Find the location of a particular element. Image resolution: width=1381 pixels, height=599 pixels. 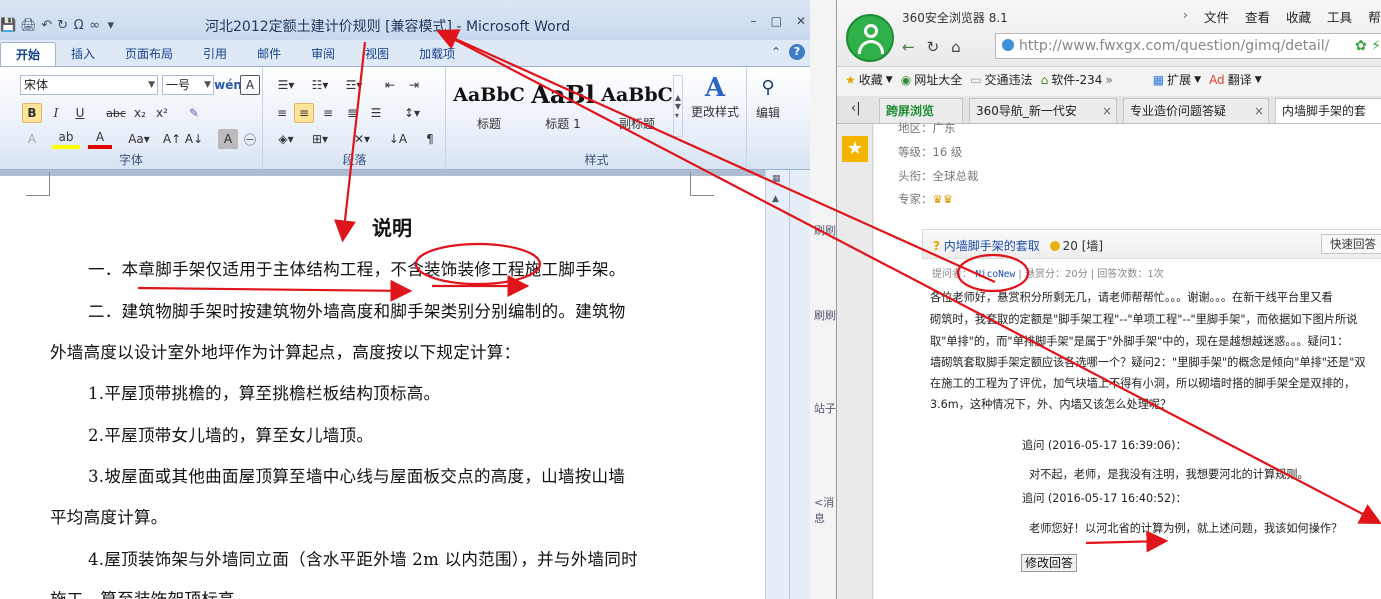

tabs-scroll-left-icon: ‹| is located at coordinates (856, 108).